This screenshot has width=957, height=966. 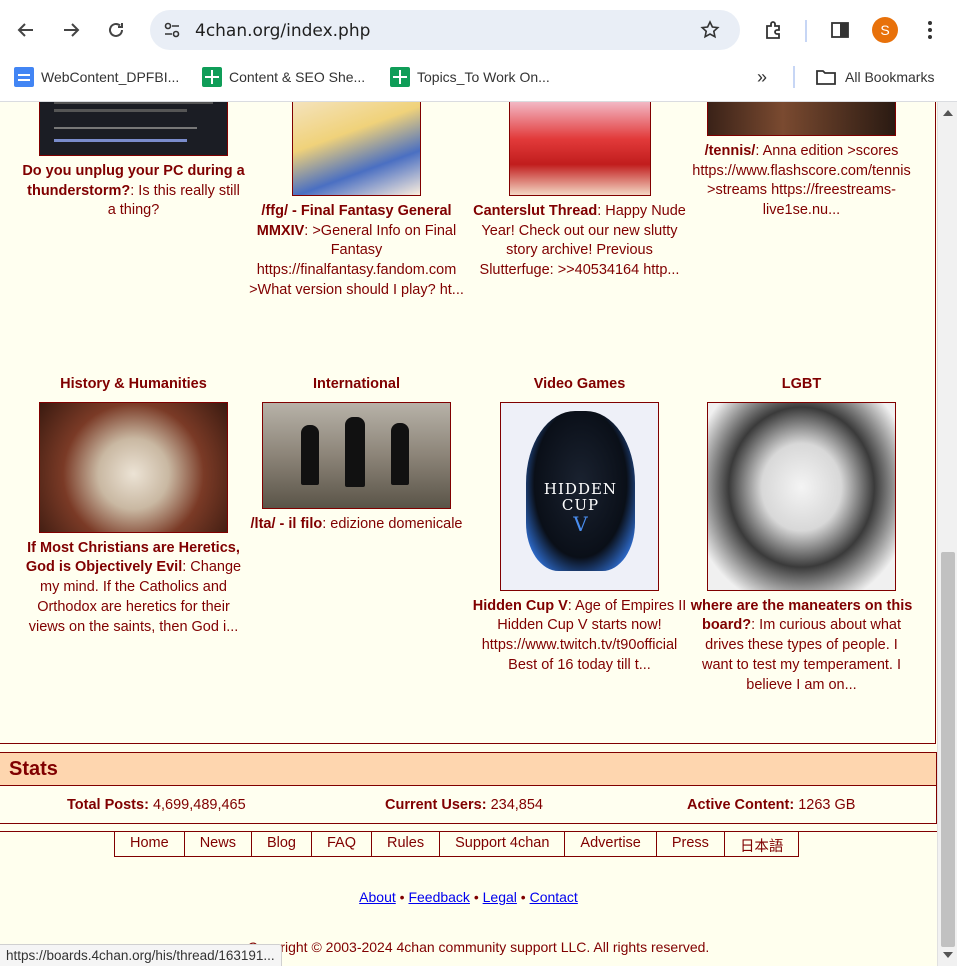 What do you see at coordinates (108, 805) in the screenshot?
I see `stat-label: Total Posts:` at bounding box center [108, 805].